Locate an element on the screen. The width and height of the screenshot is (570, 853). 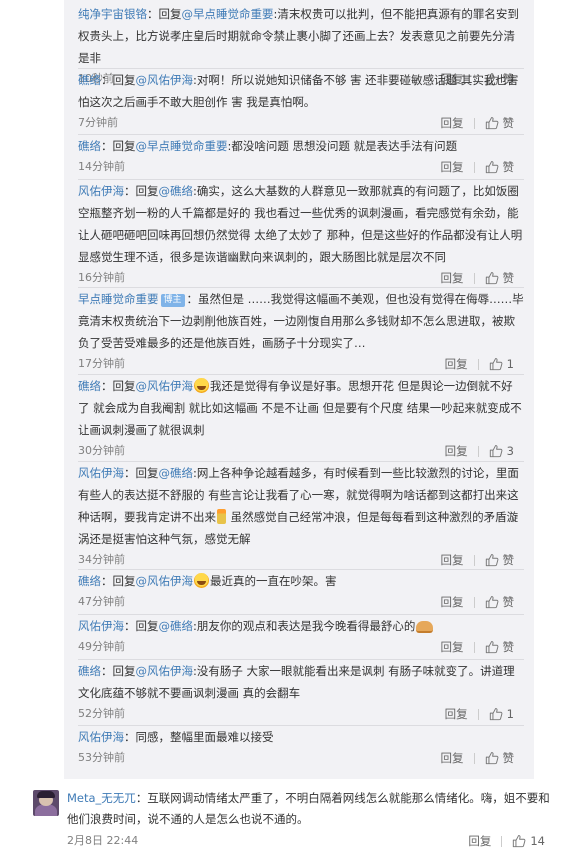
comment-username: Meta_无无兀 is located at coordinates (101, 798).